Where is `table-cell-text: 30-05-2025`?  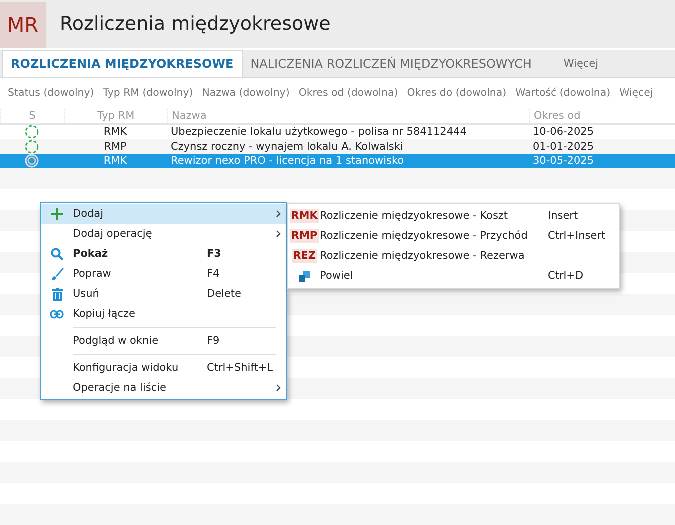 table-cell-text: 30-05-2025 is located at coordinates (564, 161).